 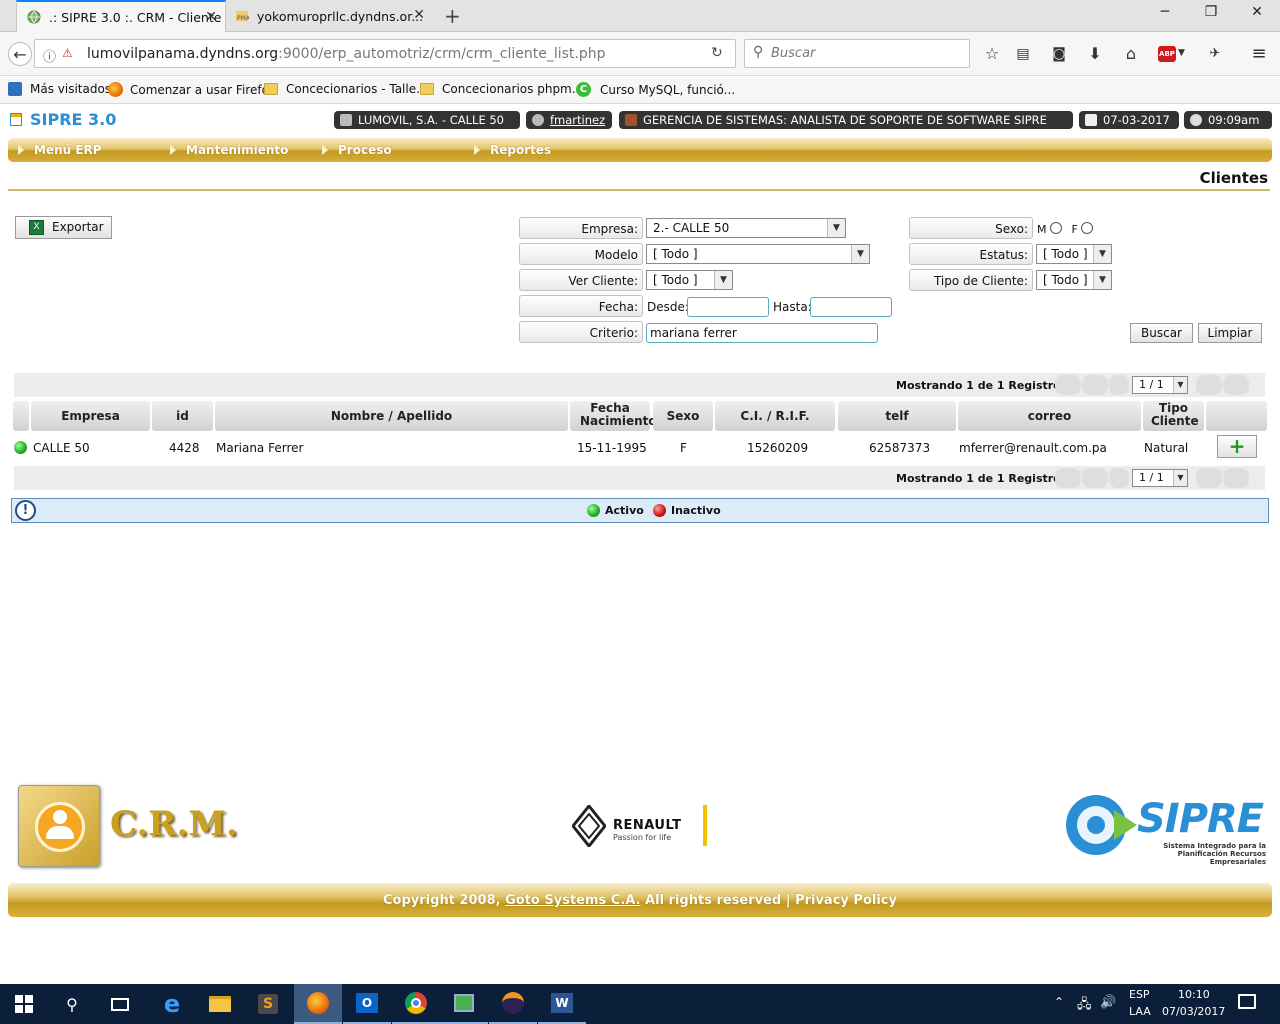 What do you see at coordinates (1161, 333) in the screenshot?
I see `buscar-button: Buscar` at bounding box center [1161, 333].